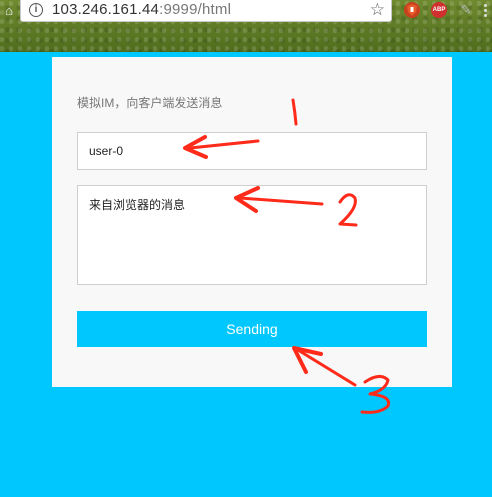 The width and height of the screenshot is (492, 497). I want to click on url-text: 103.246.161.44:9999/html, so click(141, 9).